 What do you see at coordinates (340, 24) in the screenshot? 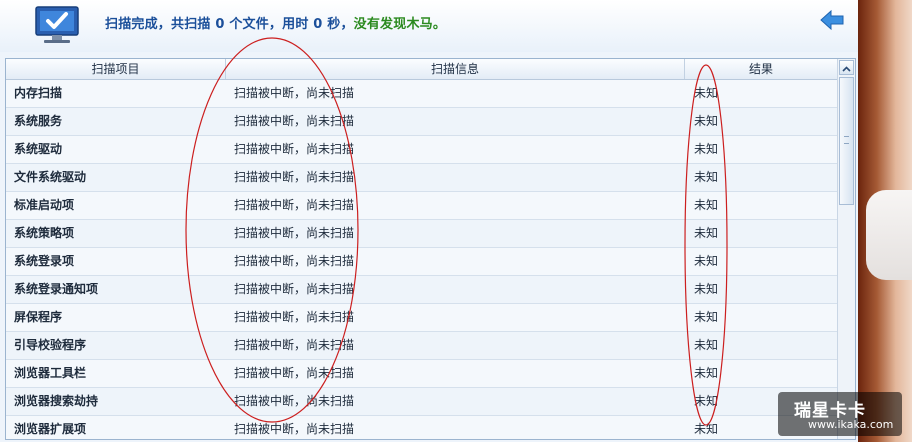
I see `seconds-unit: 秒，` at bounding box center [340, 24].